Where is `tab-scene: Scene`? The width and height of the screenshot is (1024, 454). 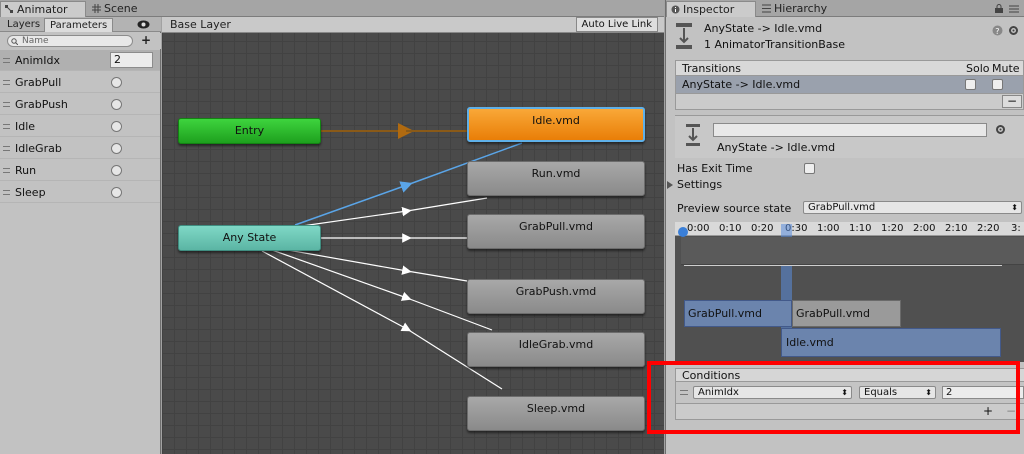 tab-scene: Scene is located at coordinates (118, 9).